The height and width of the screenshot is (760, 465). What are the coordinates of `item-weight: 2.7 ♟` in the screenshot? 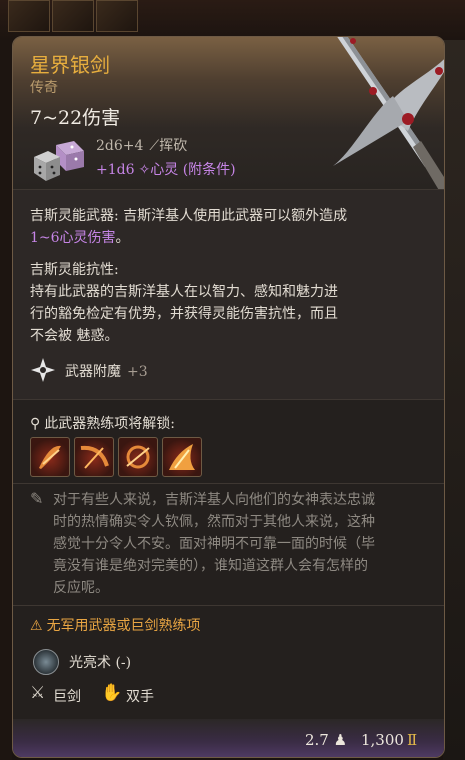 It's located at (326, 740).